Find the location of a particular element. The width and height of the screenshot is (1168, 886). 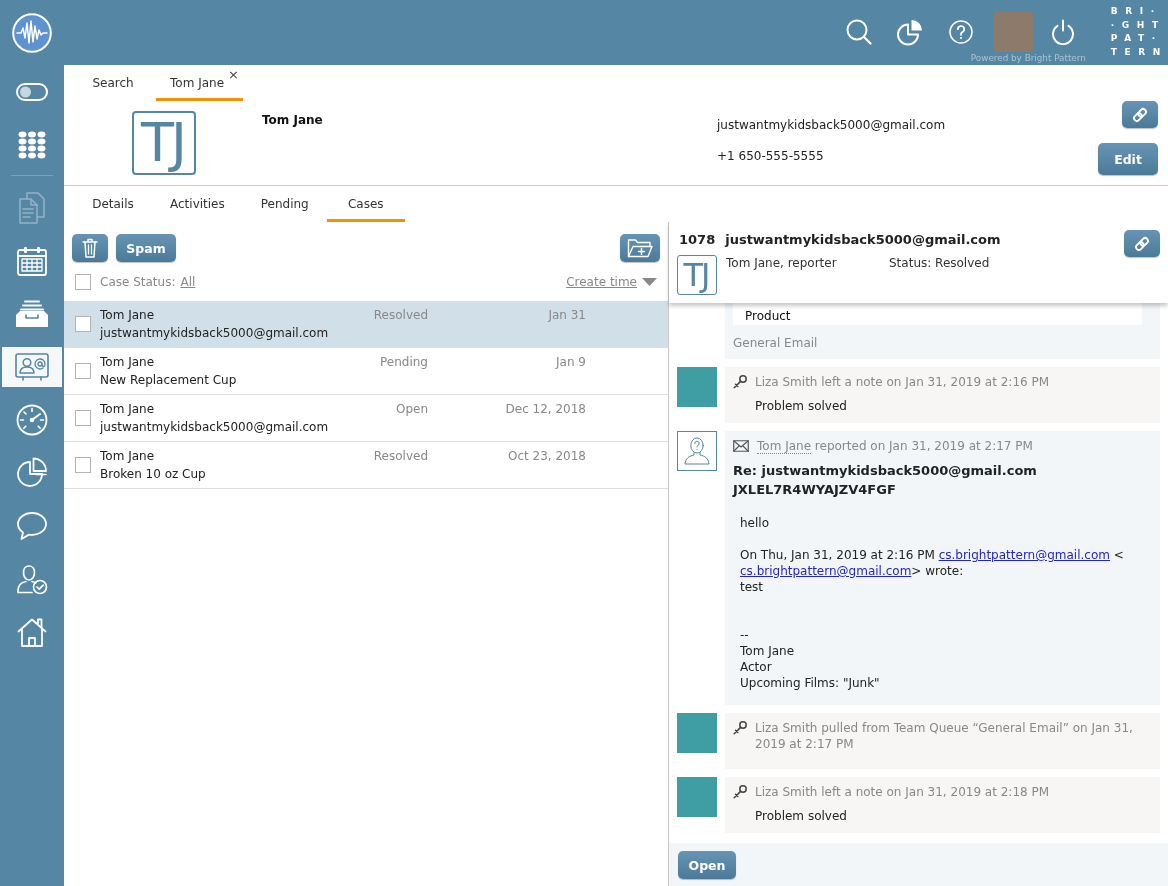

email-text-line: hello is located at coordinates (755, 523).